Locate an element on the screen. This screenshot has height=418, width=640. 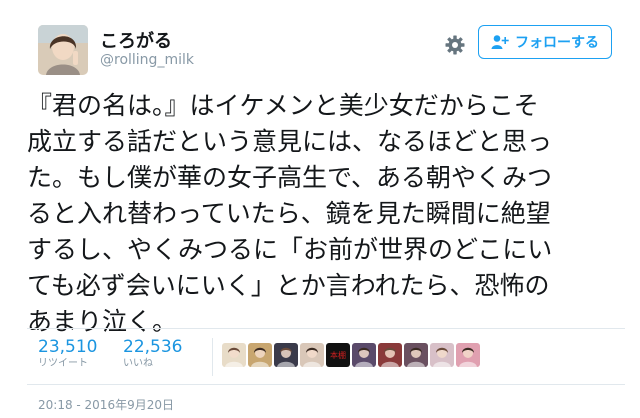
stats-divider-top is located at coordinates (326, 328).